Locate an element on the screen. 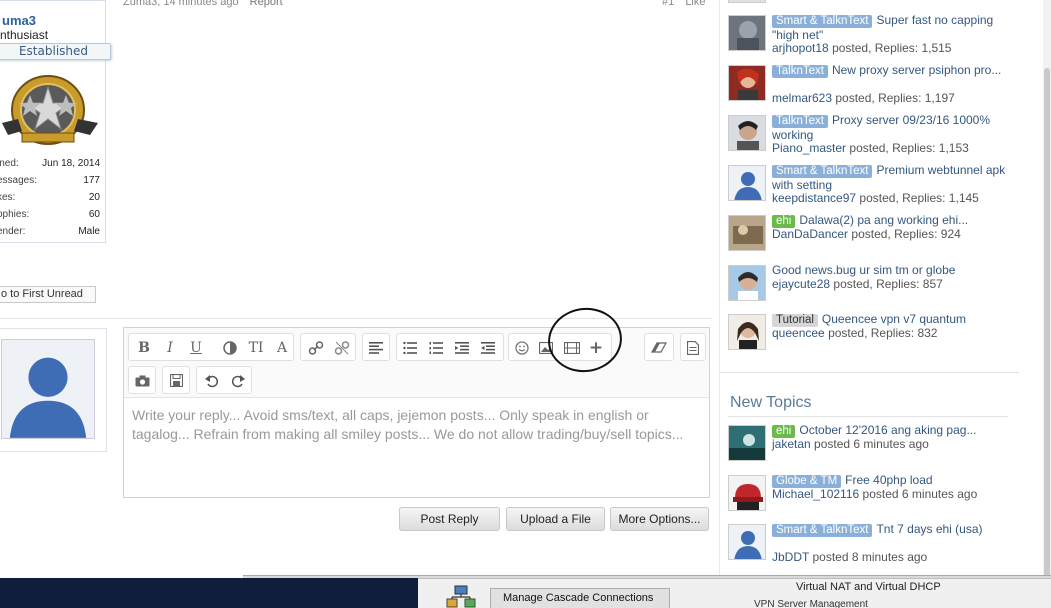 The height and width of the screenshot is (608, 1051). username: uma3 is located at coordinates (19, 20).